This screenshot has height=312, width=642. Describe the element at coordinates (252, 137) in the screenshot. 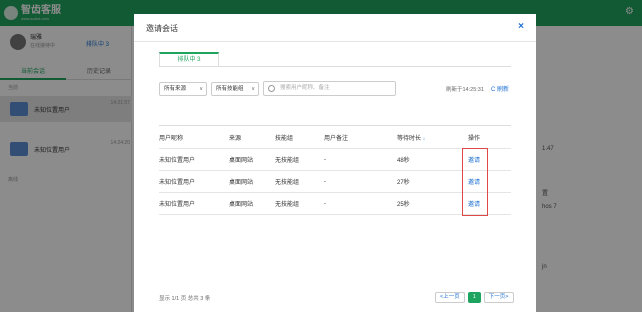

I see `col-source: 来源` at that location.